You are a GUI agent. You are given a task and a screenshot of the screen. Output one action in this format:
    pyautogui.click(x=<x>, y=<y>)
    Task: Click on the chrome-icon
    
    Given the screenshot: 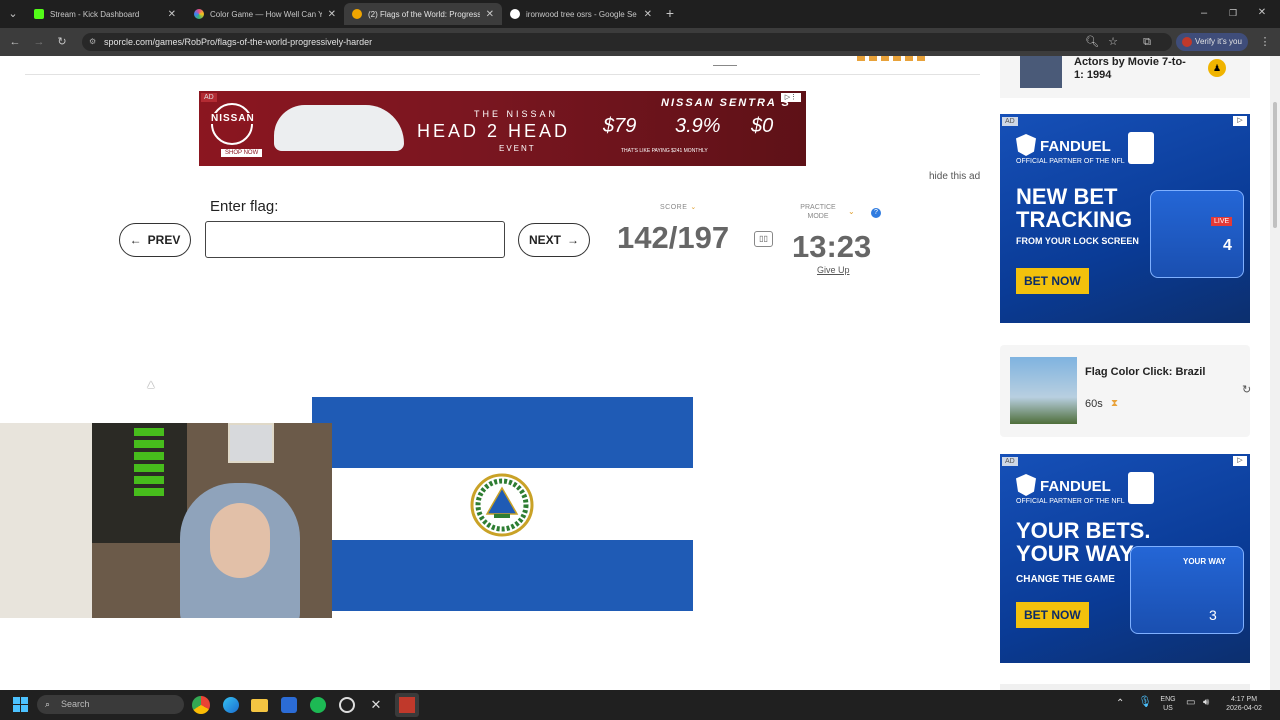 What is the action you would take?
    pyautogui.click(x=201, y=705)
    